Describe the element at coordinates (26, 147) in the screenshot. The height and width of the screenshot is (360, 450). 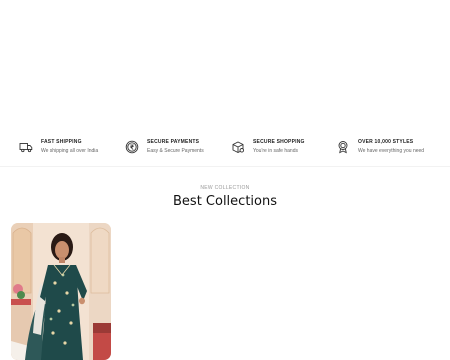
I see `truck-icon` at that location.